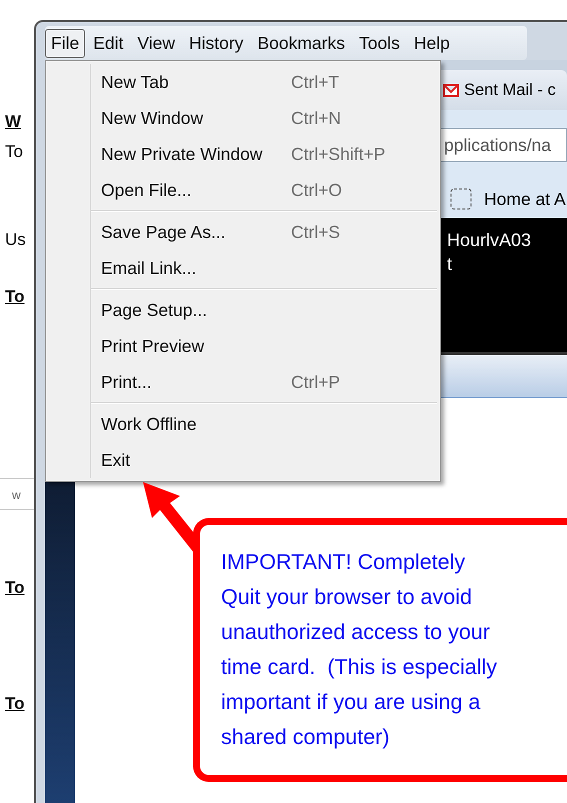 The height and width of the screenshot is (803, 567). I want to click on menu-item: Bookmarks, so click(301, 43).